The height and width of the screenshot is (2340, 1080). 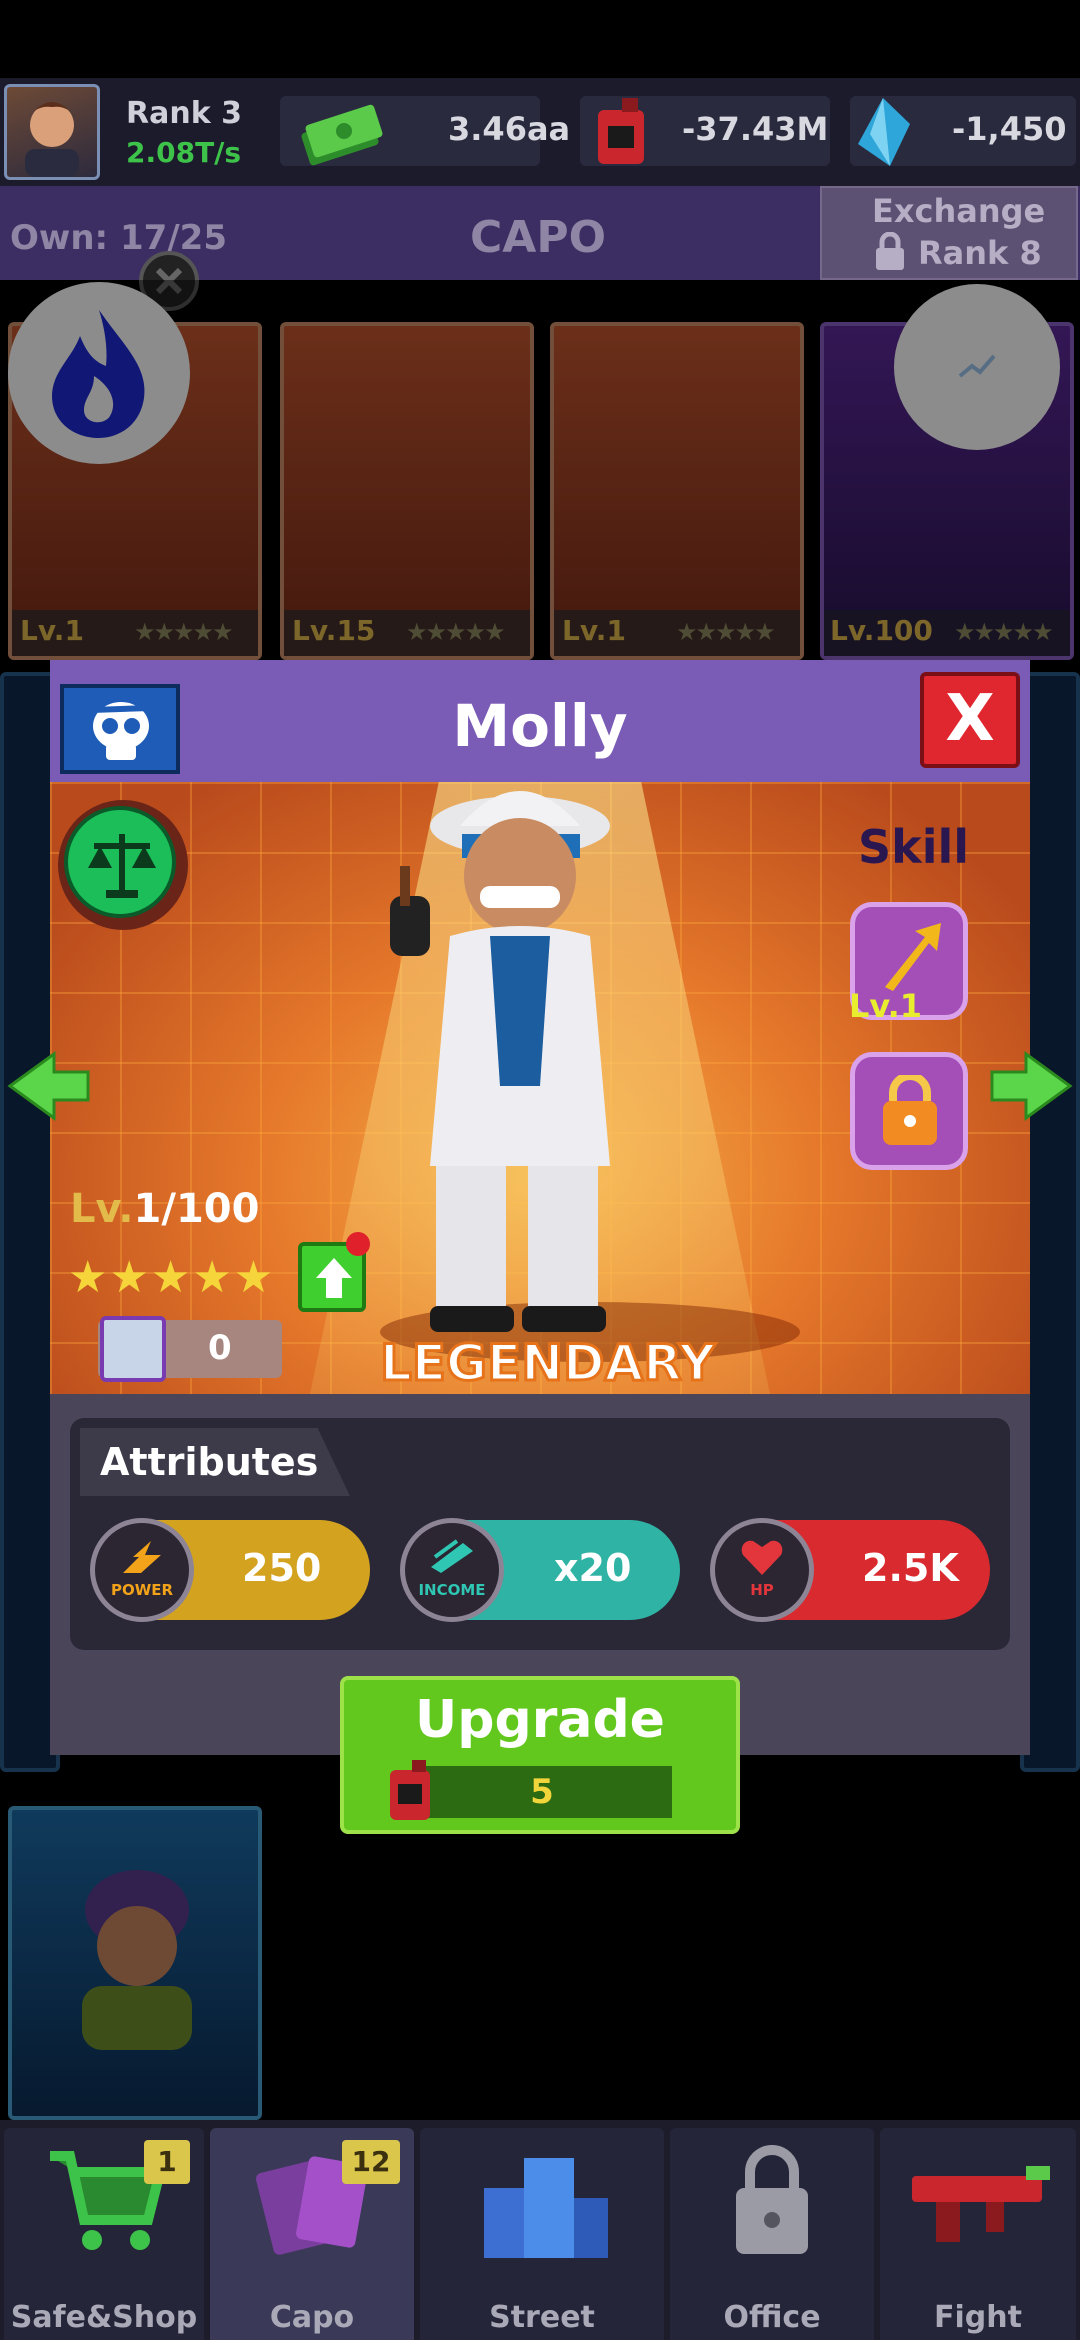 I want to click on next-arrow-icon, so click(x=1031, y=1086).